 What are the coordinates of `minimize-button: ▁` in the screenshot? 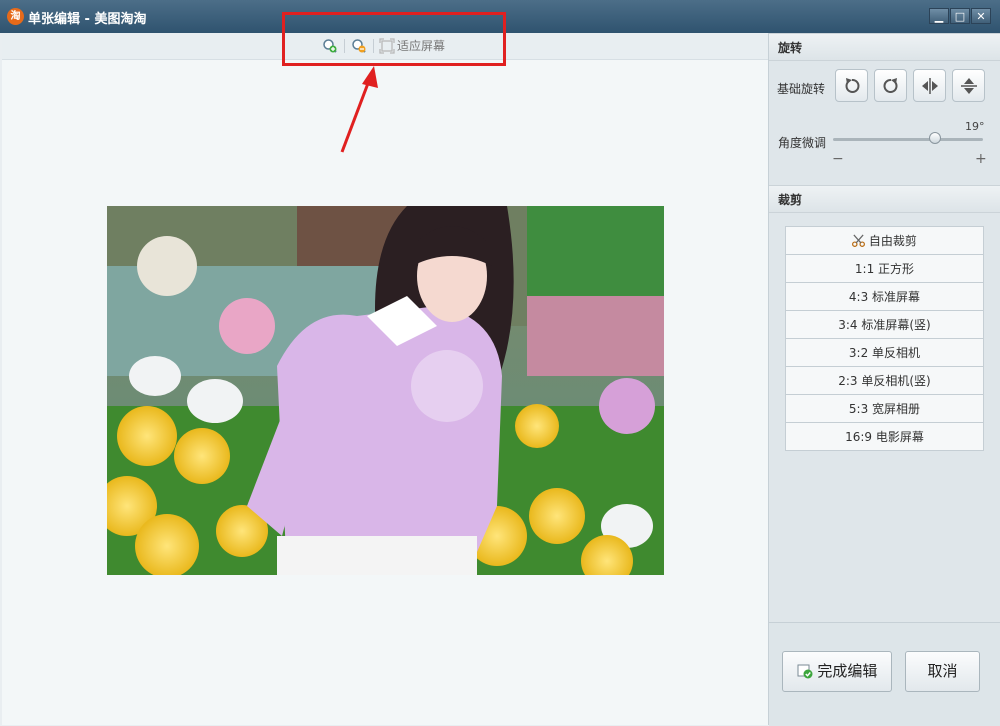 It's located at (939, 16).